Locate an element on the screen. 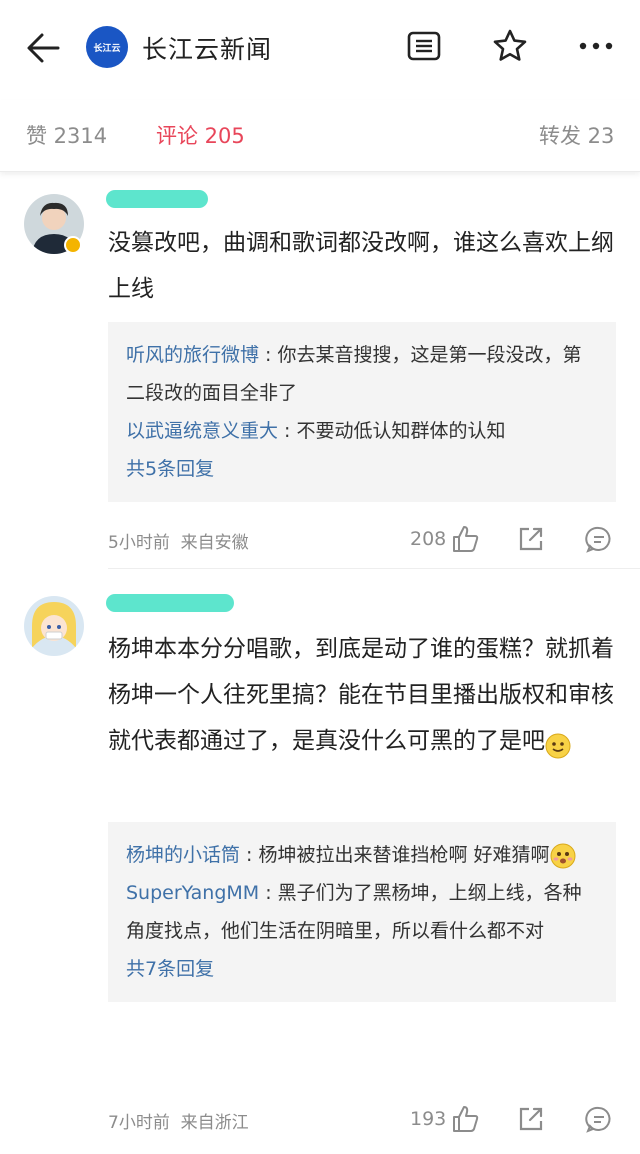 The width and height of the screenshot is (640, 1154). app-logo: 长江云 is located at coordinates (107, 47).